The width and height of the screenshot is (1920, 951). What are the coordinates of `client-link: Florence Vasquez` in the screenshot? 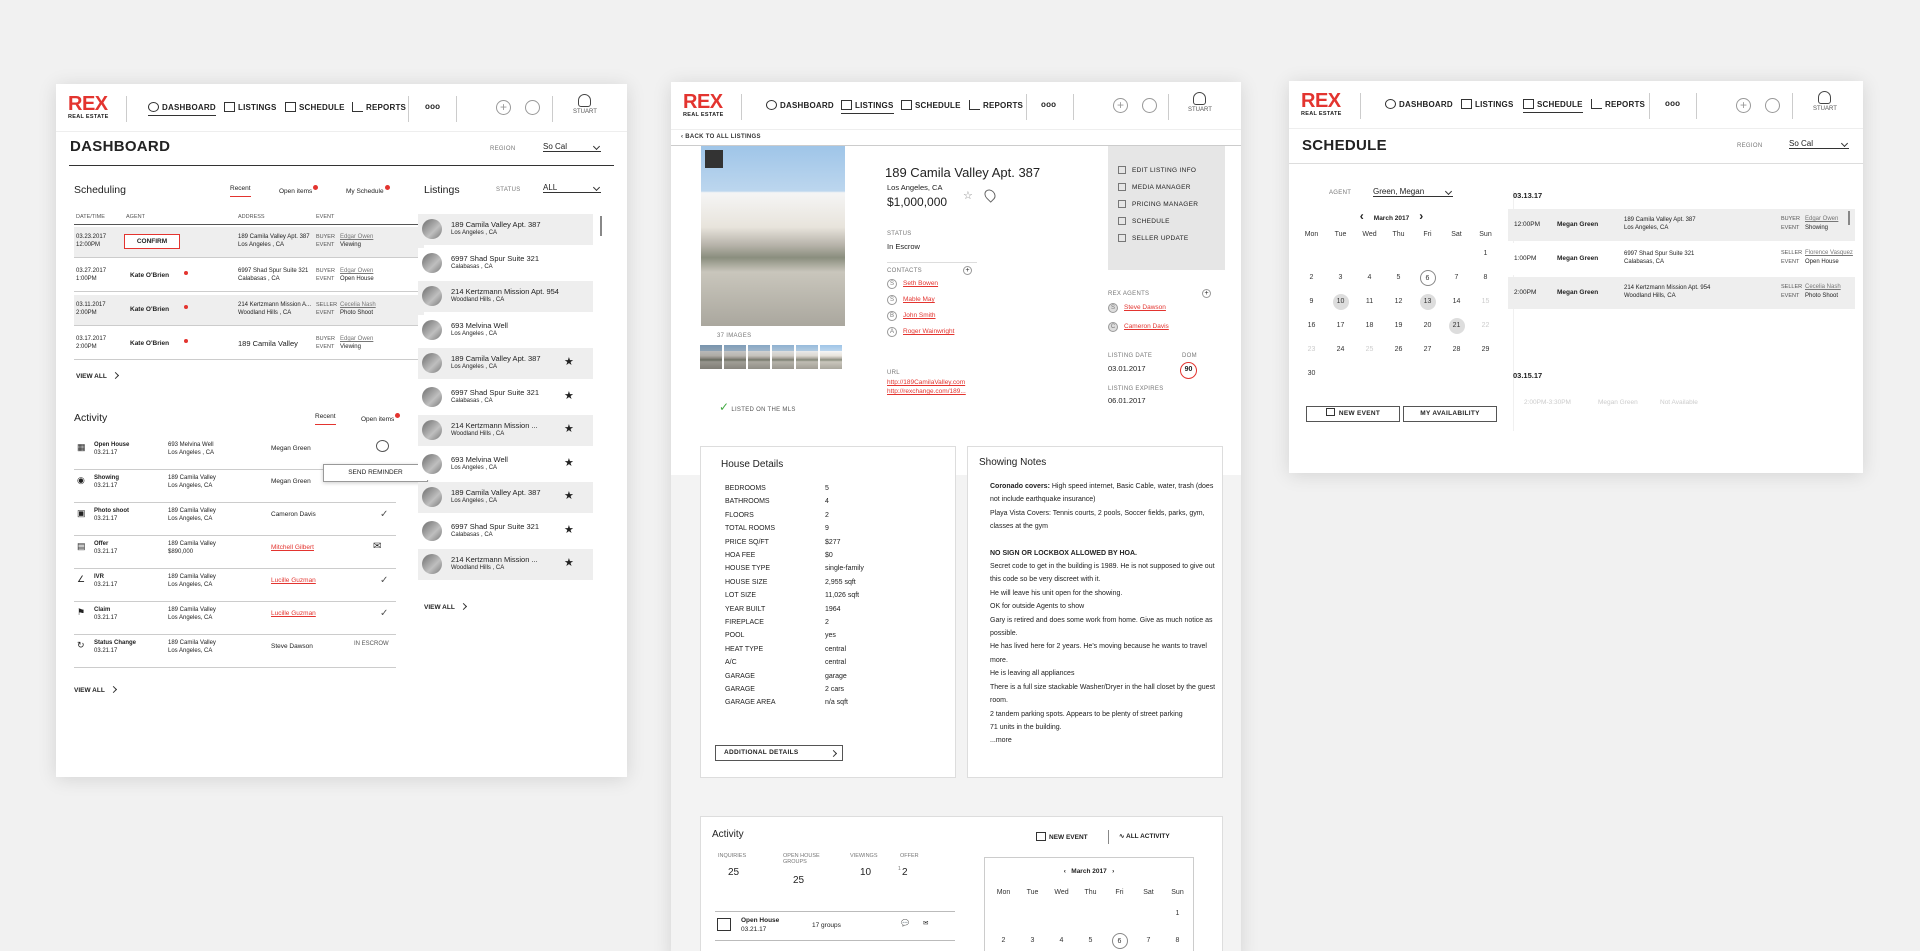 It's located at (1829, 253).